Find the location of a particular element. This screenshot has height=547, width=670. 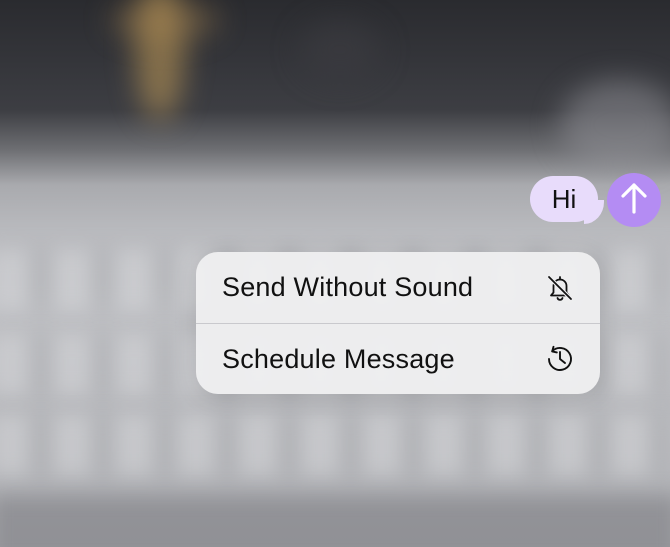

menu-item-send-without-sound: Send Without Sound is located at coordinates (398, 287).